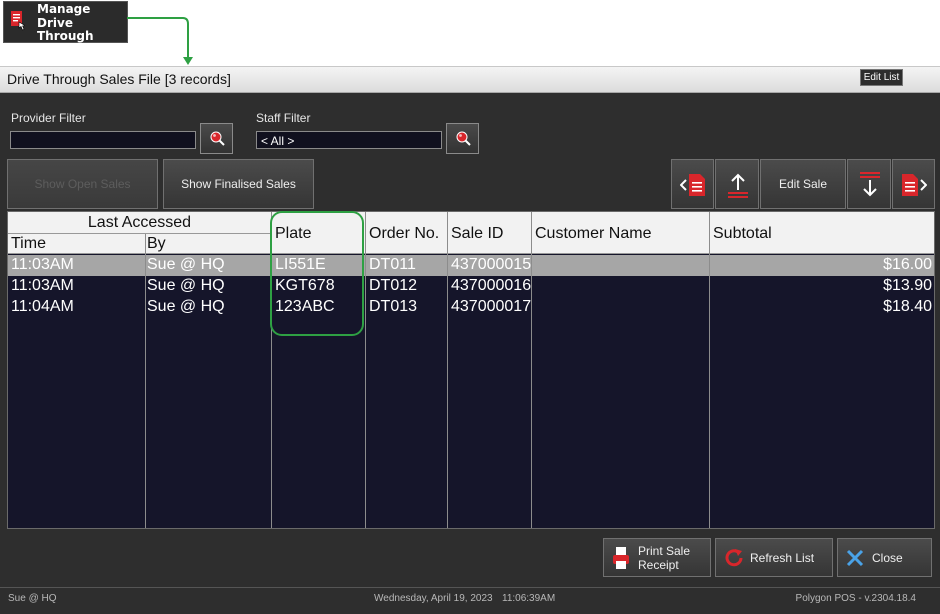 This screenshot has height=614, width=940. Describe the element at coordinates (404, 234) in the screenshot. I see `column-header-order-no: Order No.` at that location.